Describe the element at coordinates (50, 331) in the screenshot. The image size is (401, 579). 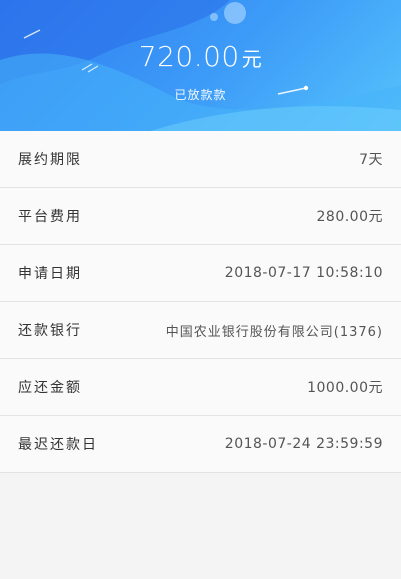
I see `repay-bank-label: 还款银行` at that location.